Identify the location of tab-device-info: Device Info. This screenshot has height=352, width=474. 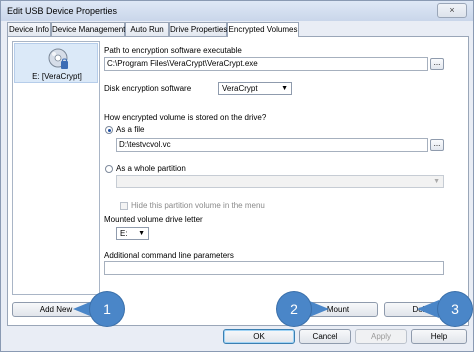
(29, 29).